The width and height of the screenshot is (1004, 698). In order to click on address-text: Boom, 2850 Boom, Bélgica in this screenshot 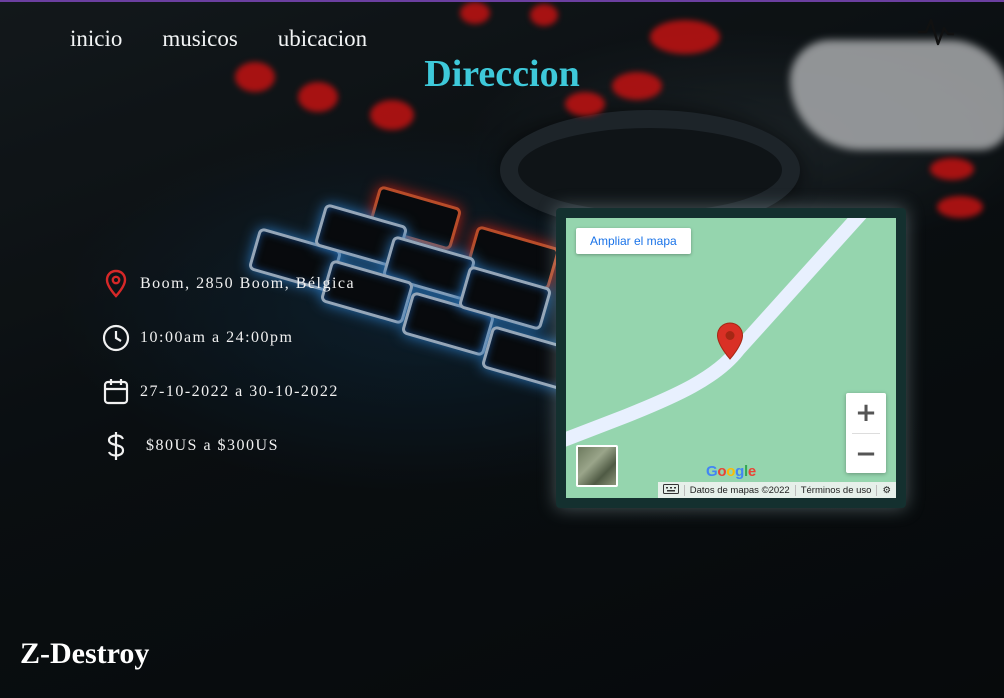, I will do `click(248, 283)`.